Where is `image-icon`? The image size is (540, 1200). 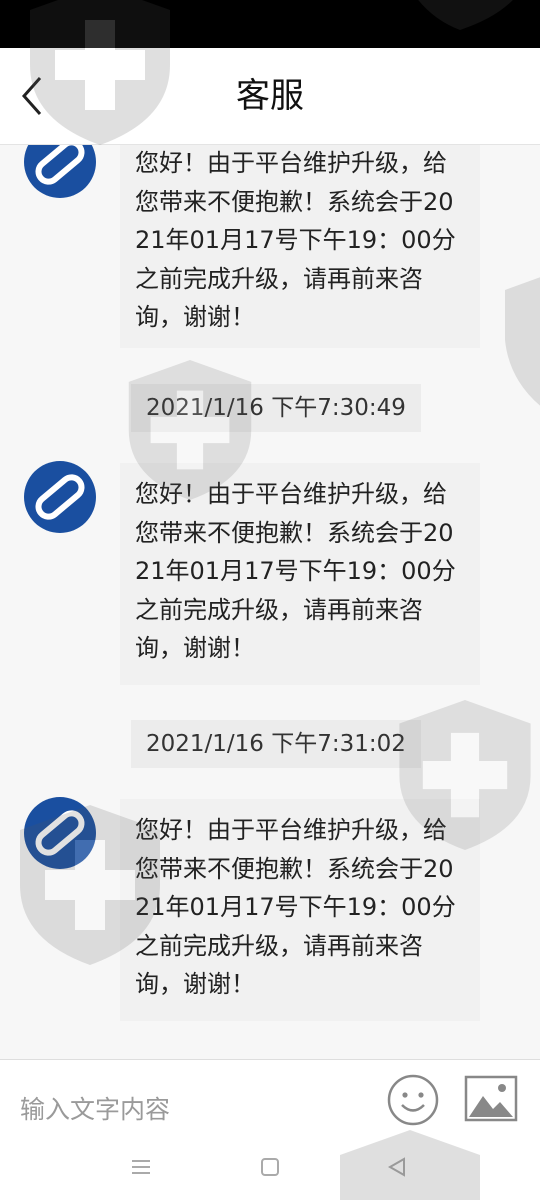
image-icon is located at coordinates (491, 1098).